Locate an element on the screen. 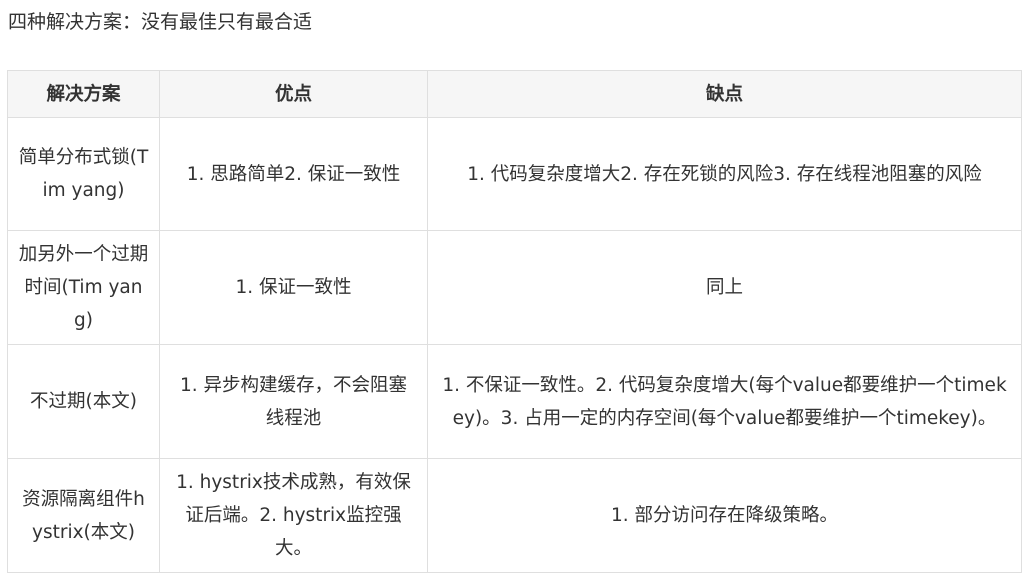  cell-solution: 资源隔离组件hystrix(本文) is located at coordinates (83, 515).